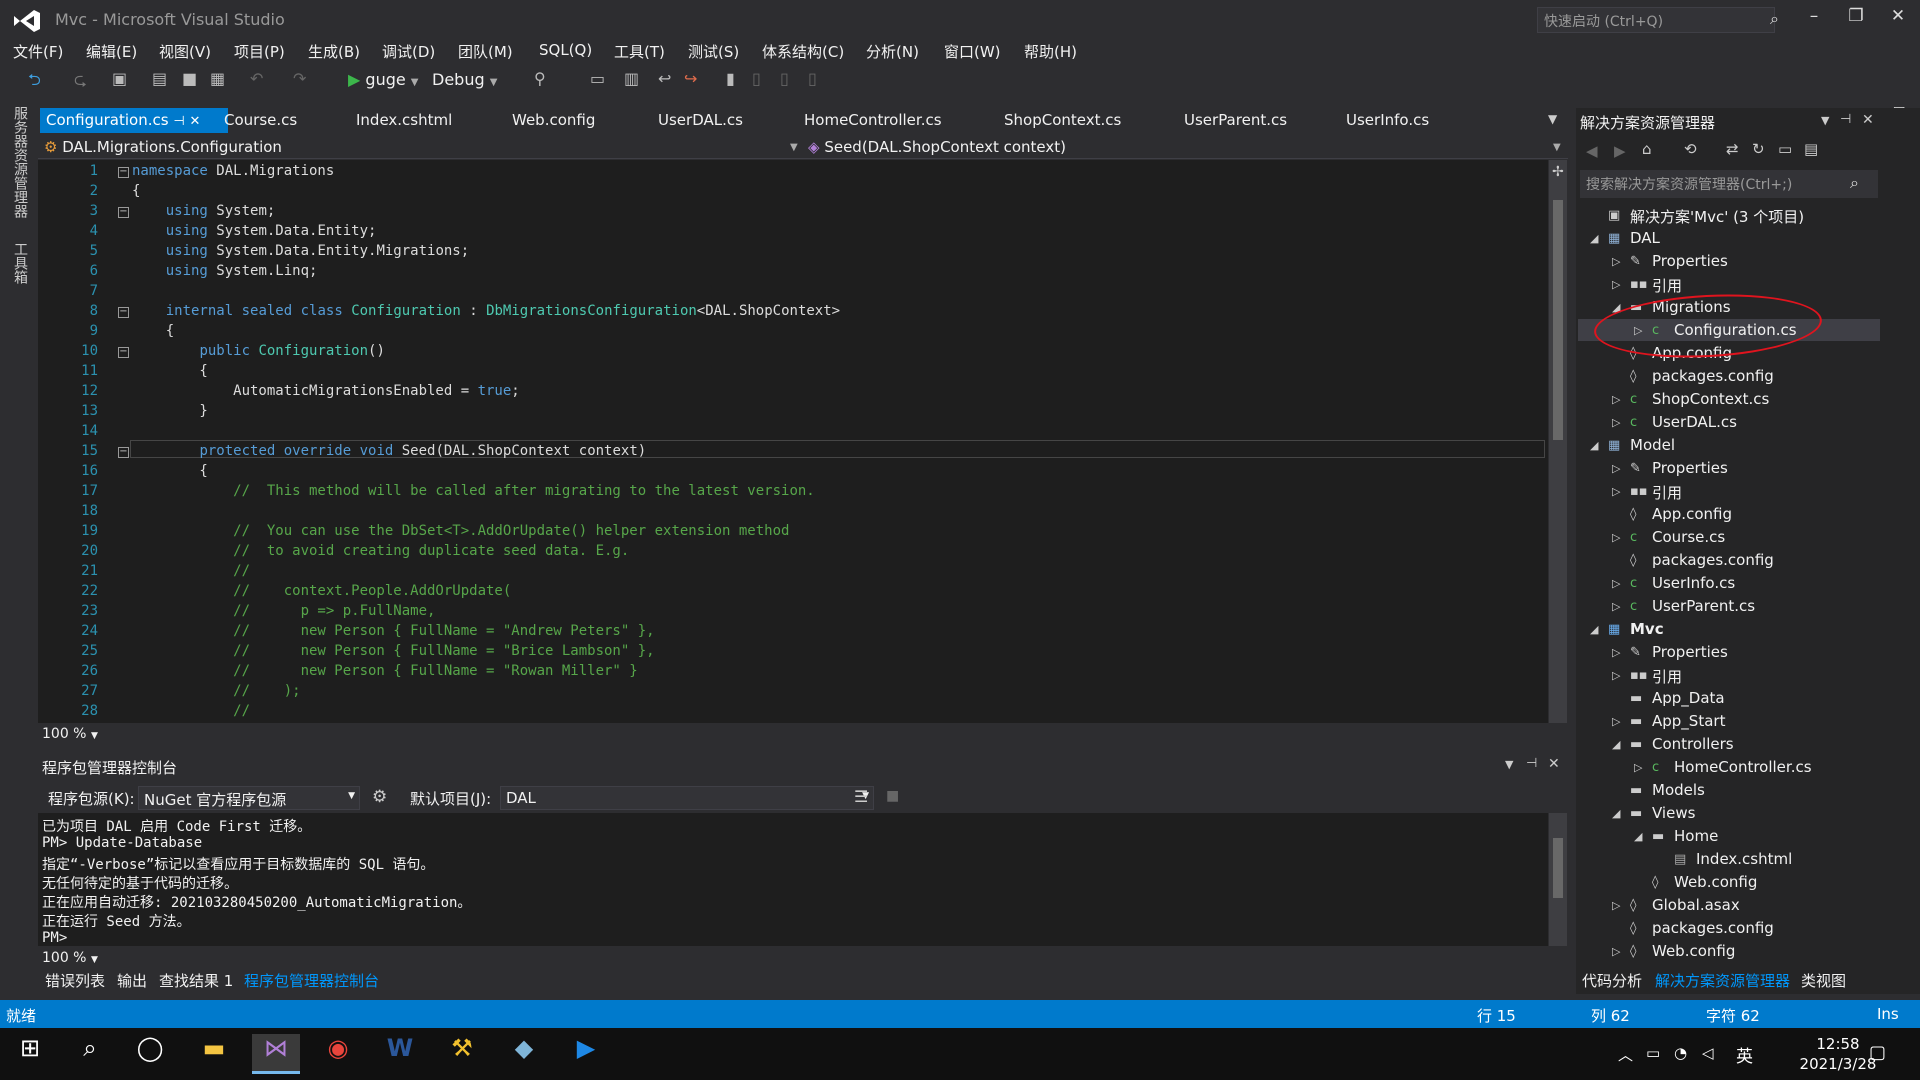 The image size is (1920, 1080). What do you see at coordinates (639, 51) in the screenshot?
I see `menu-tools: 工具(T)` at bounding box center [639, 51].